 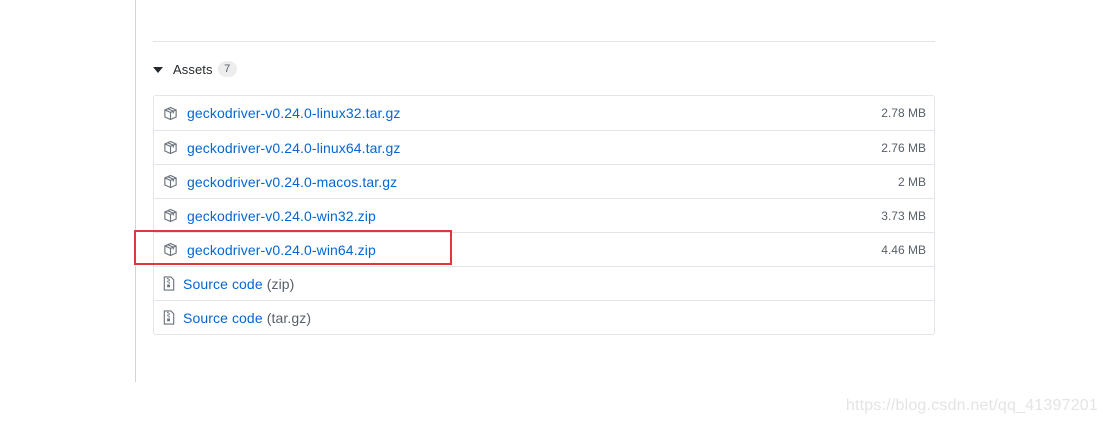 What do you see at coordinates (289, 317) in the screenshot?
I see `source-format: (tar.gz)` at bounding box center [289, 317].